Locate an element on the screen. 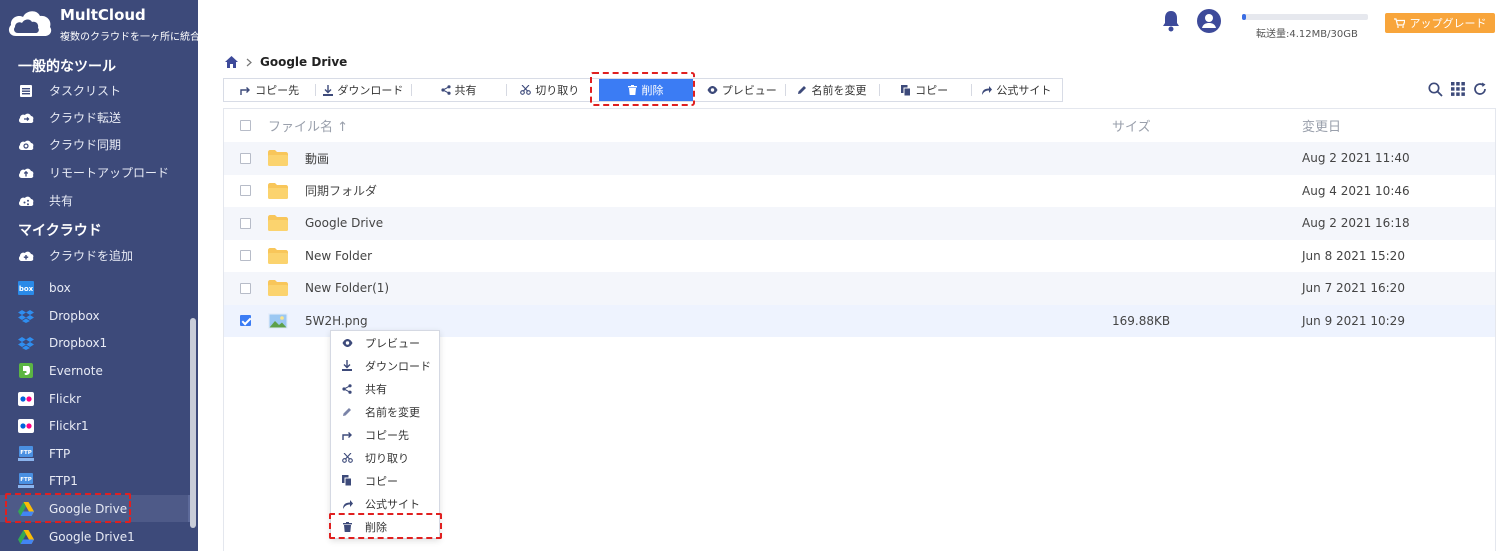  flickr-icon is located at coordinates (26, 426).